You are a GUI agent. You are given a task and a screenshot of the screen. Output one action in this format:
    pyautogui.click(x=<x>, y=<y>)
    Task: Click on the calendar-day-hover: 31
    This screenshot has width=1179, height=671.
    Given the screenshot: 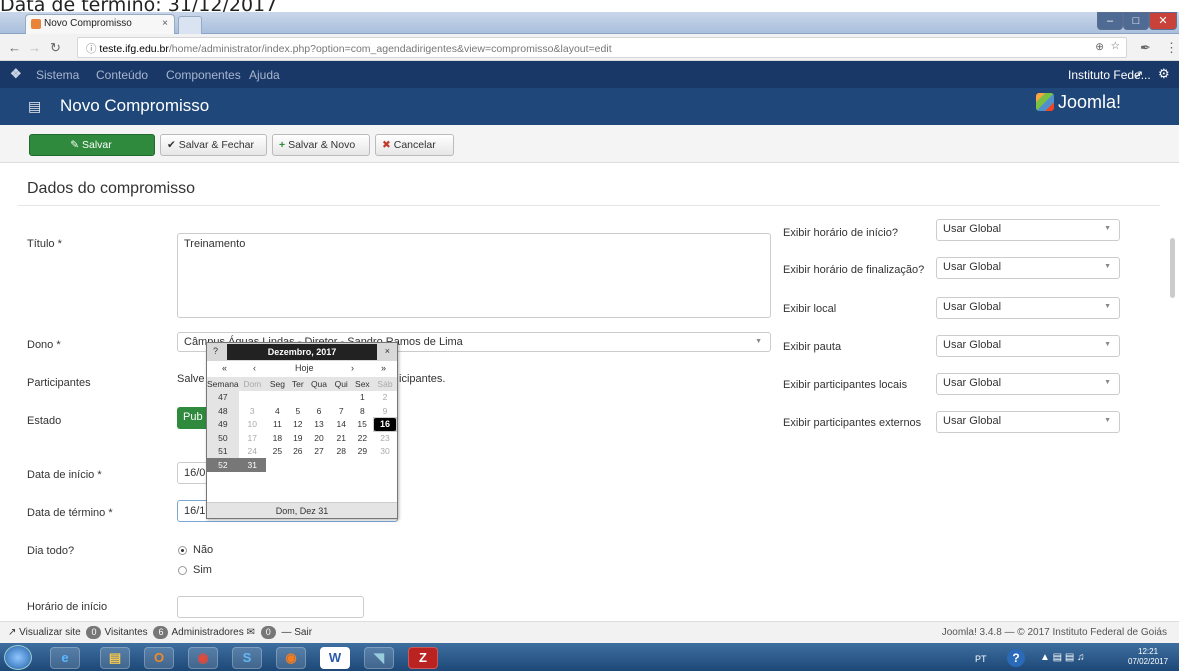 What is the action you would take?
    pyautogui.click(x=252, y=465)
    